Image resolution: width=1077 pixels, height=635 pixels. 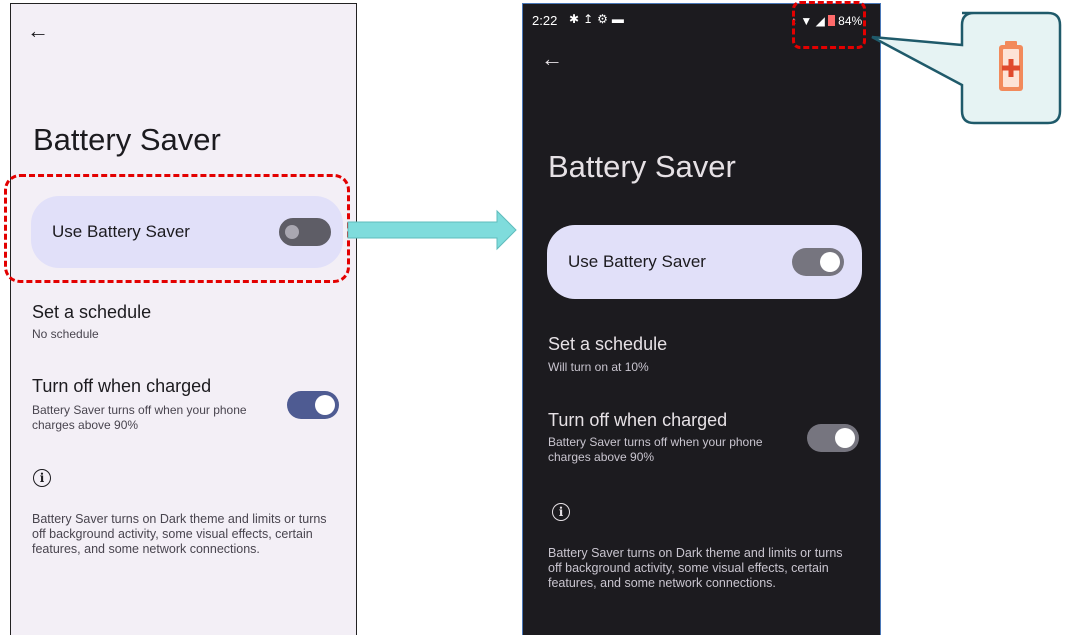 I want to click on use-battery-saver-card: Use Battery Saver, so click(x=704, y=262).